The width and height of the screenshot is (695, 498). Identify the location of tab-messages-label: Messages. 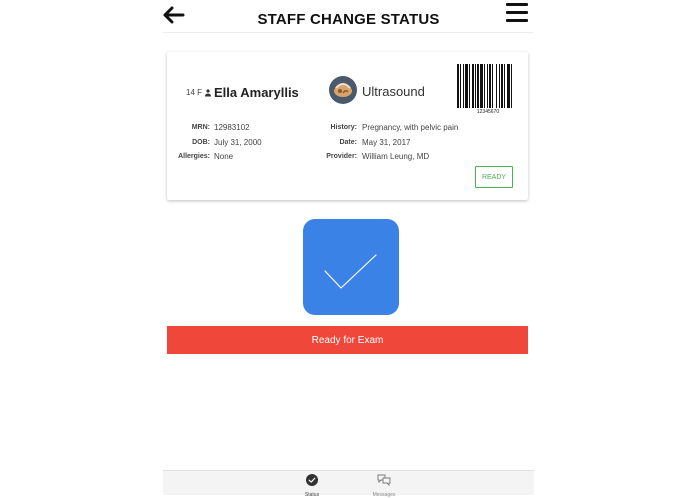
(384, 495).